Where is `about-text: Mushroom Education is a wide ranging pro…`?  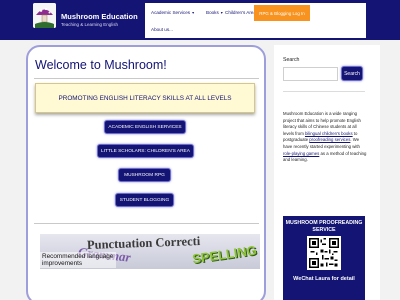 about-text: Mushroom Education is a wide ranging pro… is located at coordinates (325, 137).